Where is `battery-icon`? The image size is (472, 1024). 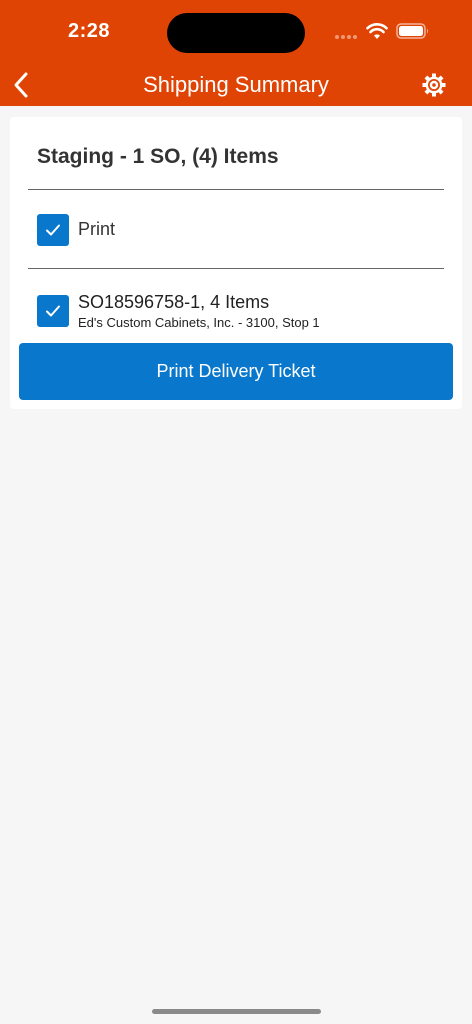
battery-icon is located at coordinates (412, 31).